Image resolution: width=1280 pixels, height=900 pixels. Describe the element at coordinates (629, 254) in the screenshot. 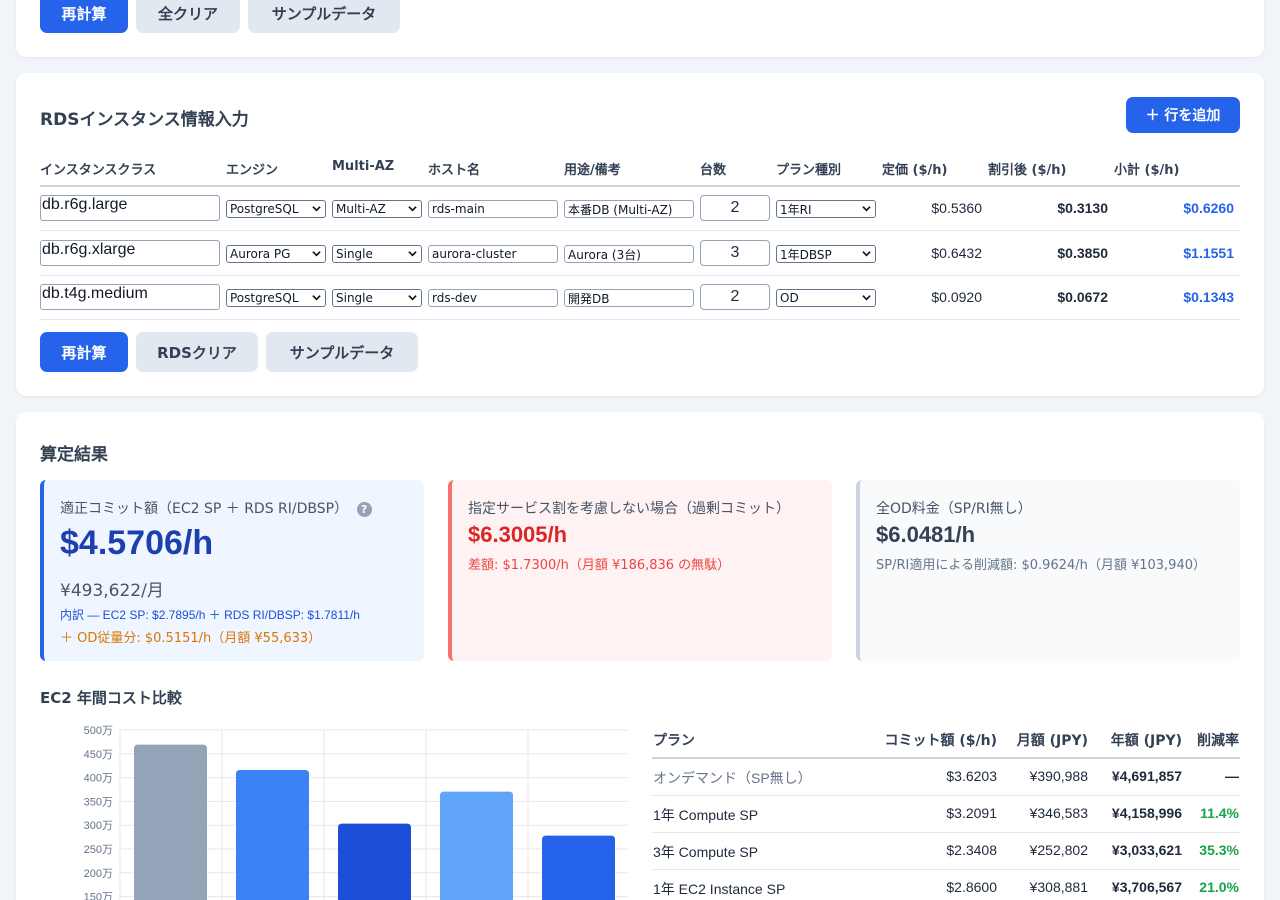

I see `note-input: Aurora (3台)` at that location.